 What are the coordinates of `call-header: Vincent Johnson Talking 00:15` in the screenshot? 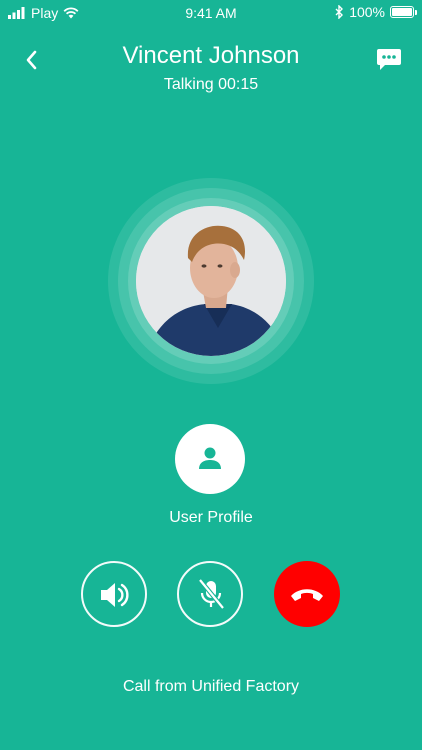 It's located at (211, 70).